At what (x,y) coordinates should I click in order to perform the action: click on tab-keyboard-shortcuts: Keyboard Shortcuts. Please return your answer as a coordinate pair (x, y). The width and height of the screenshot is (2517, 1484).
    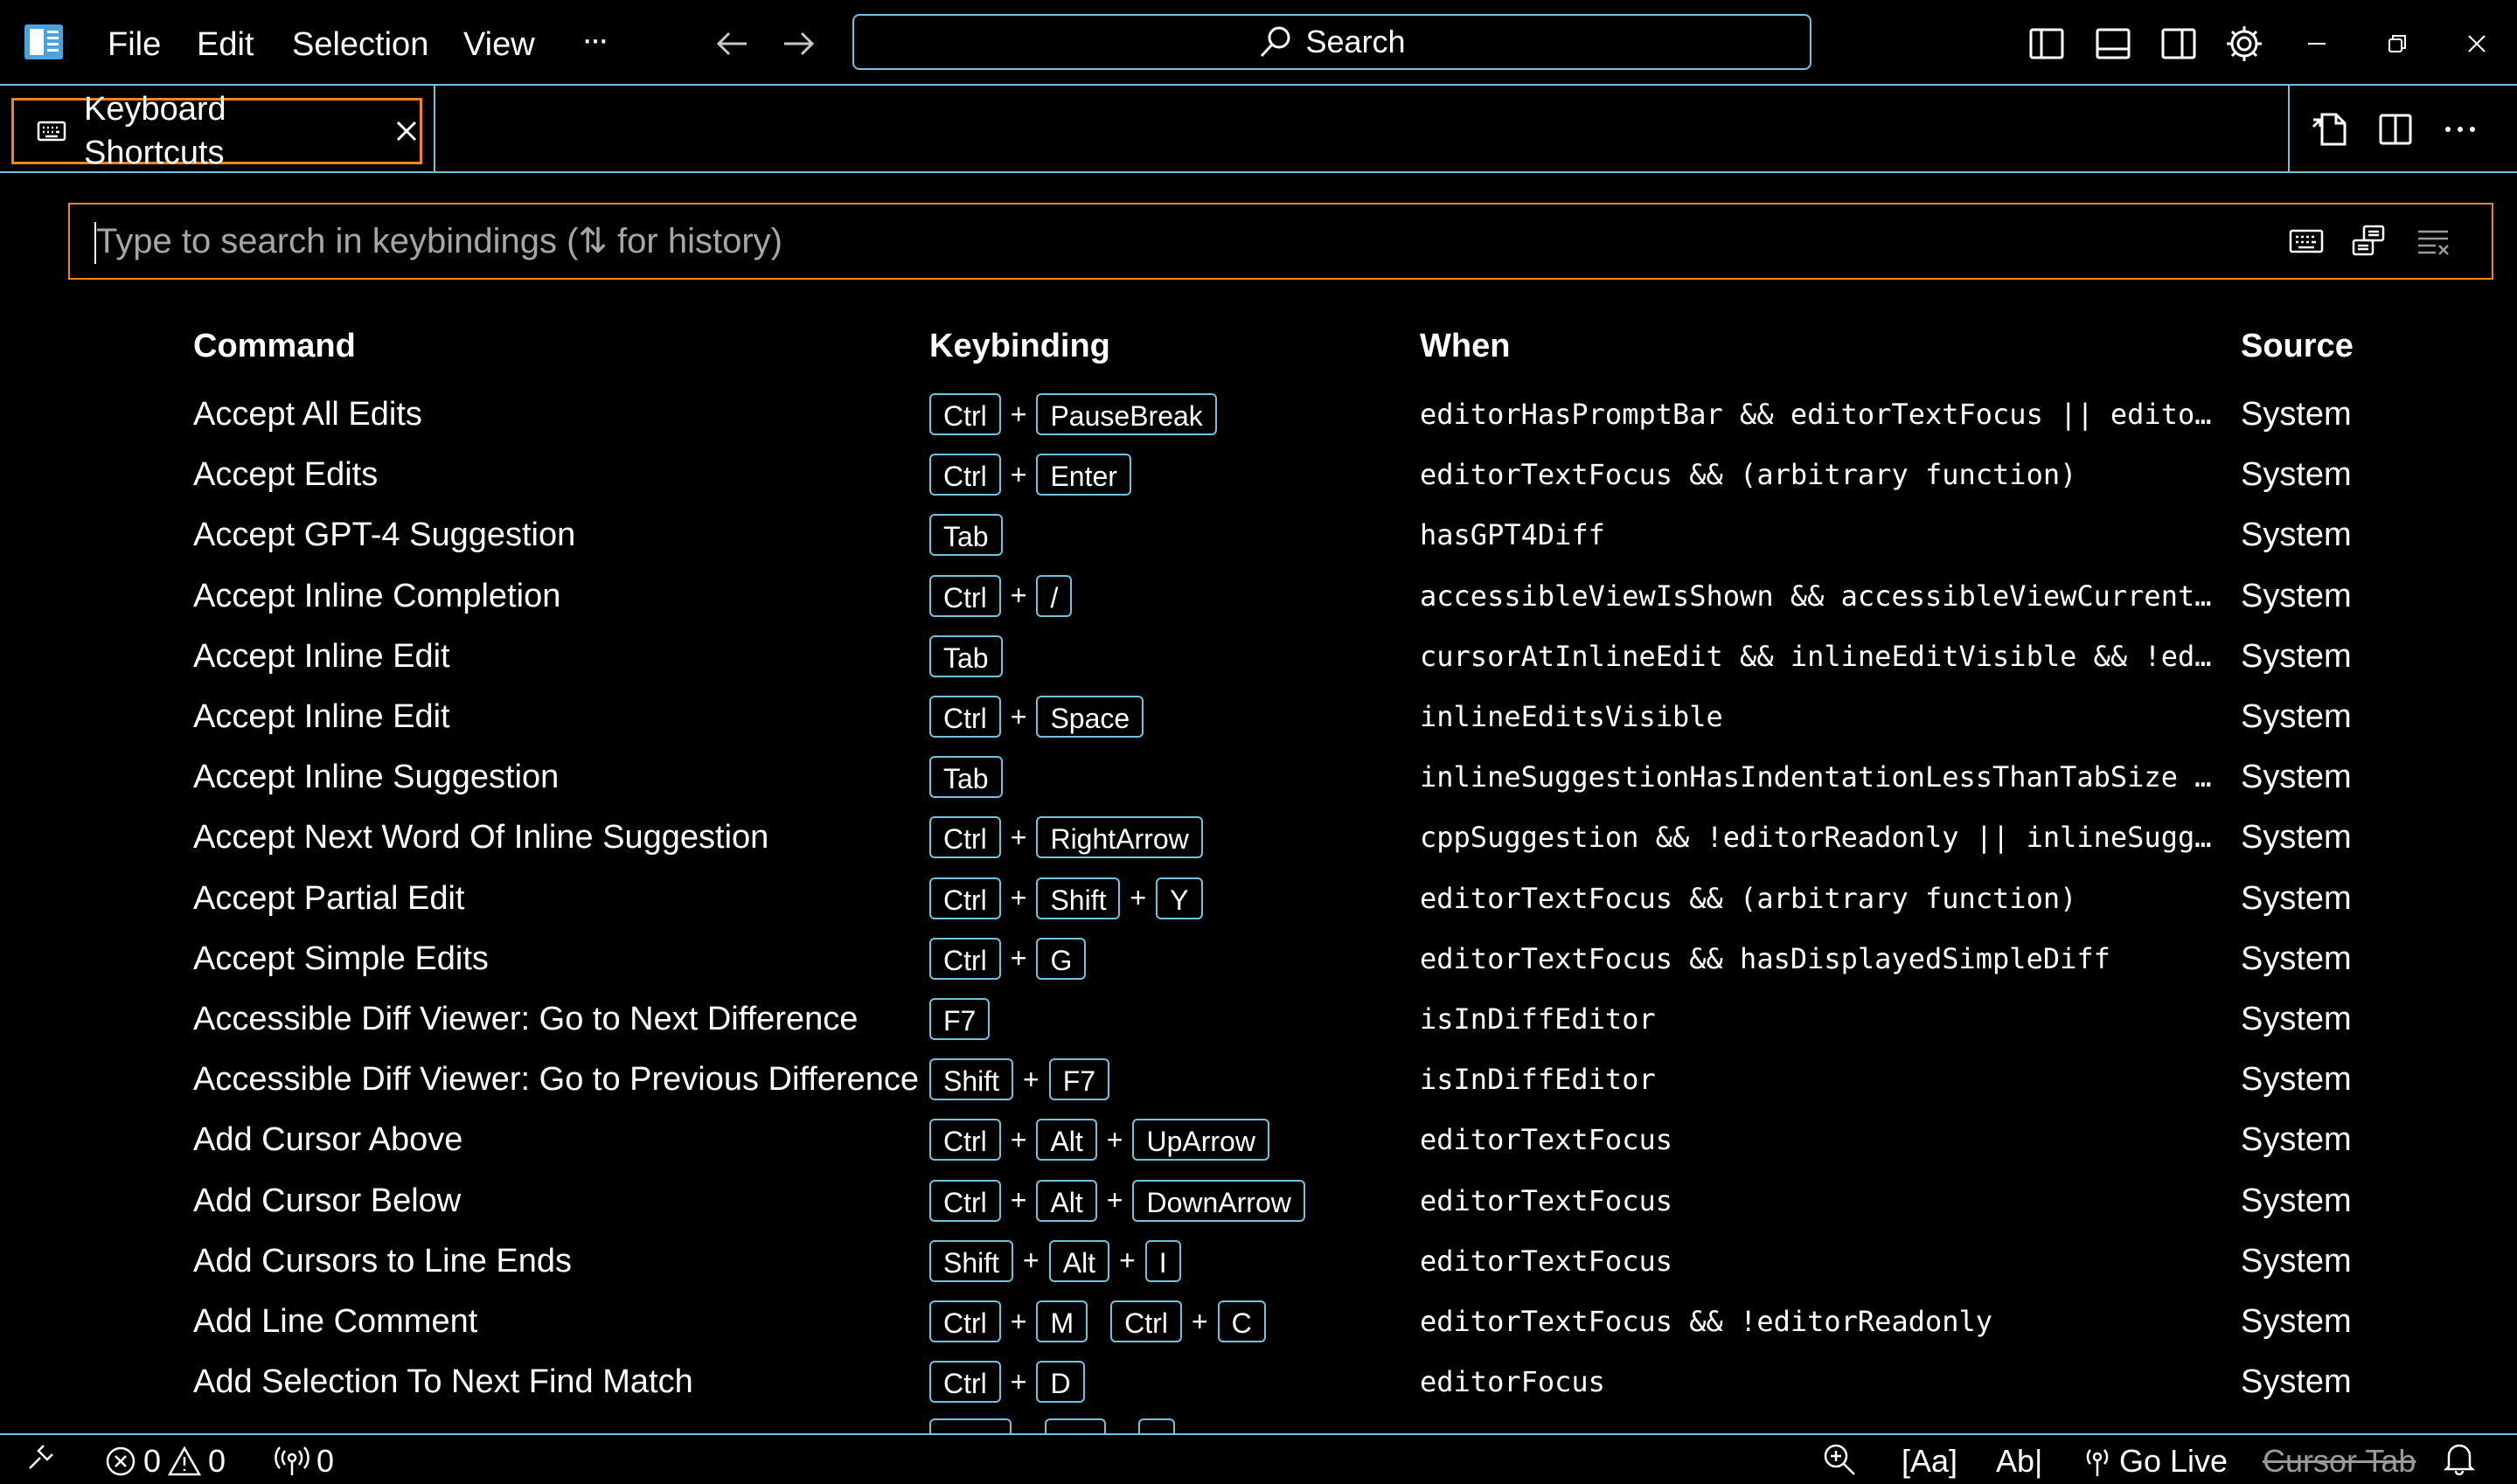
    Looking at the image, I should click on (216, 131).